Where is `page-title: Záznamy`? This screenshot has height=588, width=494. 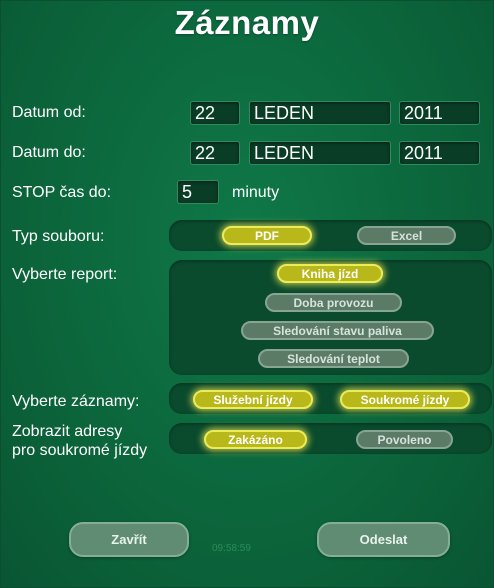 page-title: Záznamy is located at coordinates (247, 22).